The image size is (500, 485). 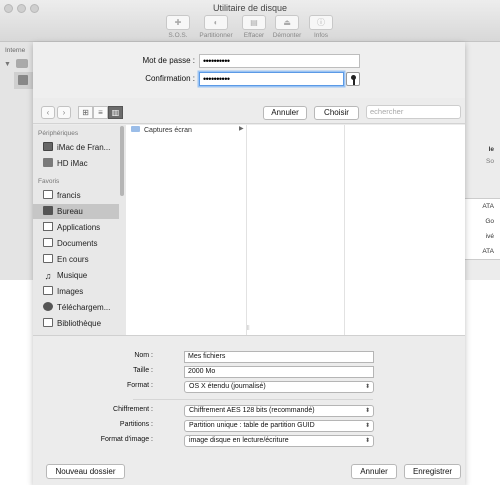 What do you see at coordinates (253, 399) in the screenshot?
I see `divider` at bounding box center [253, 399].